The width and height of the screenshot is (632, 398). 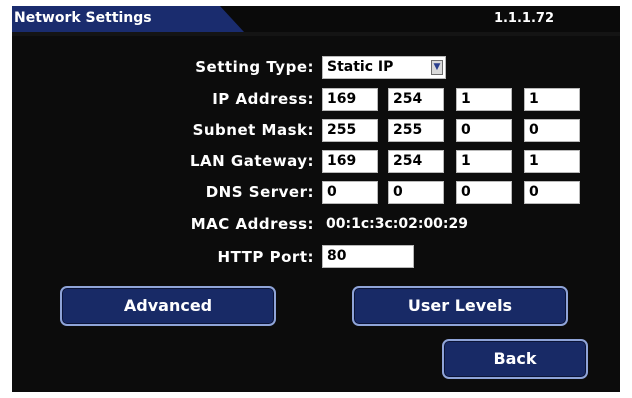 I want to click on setting-type-label: Setting Type:, so click(x=254, y=67).